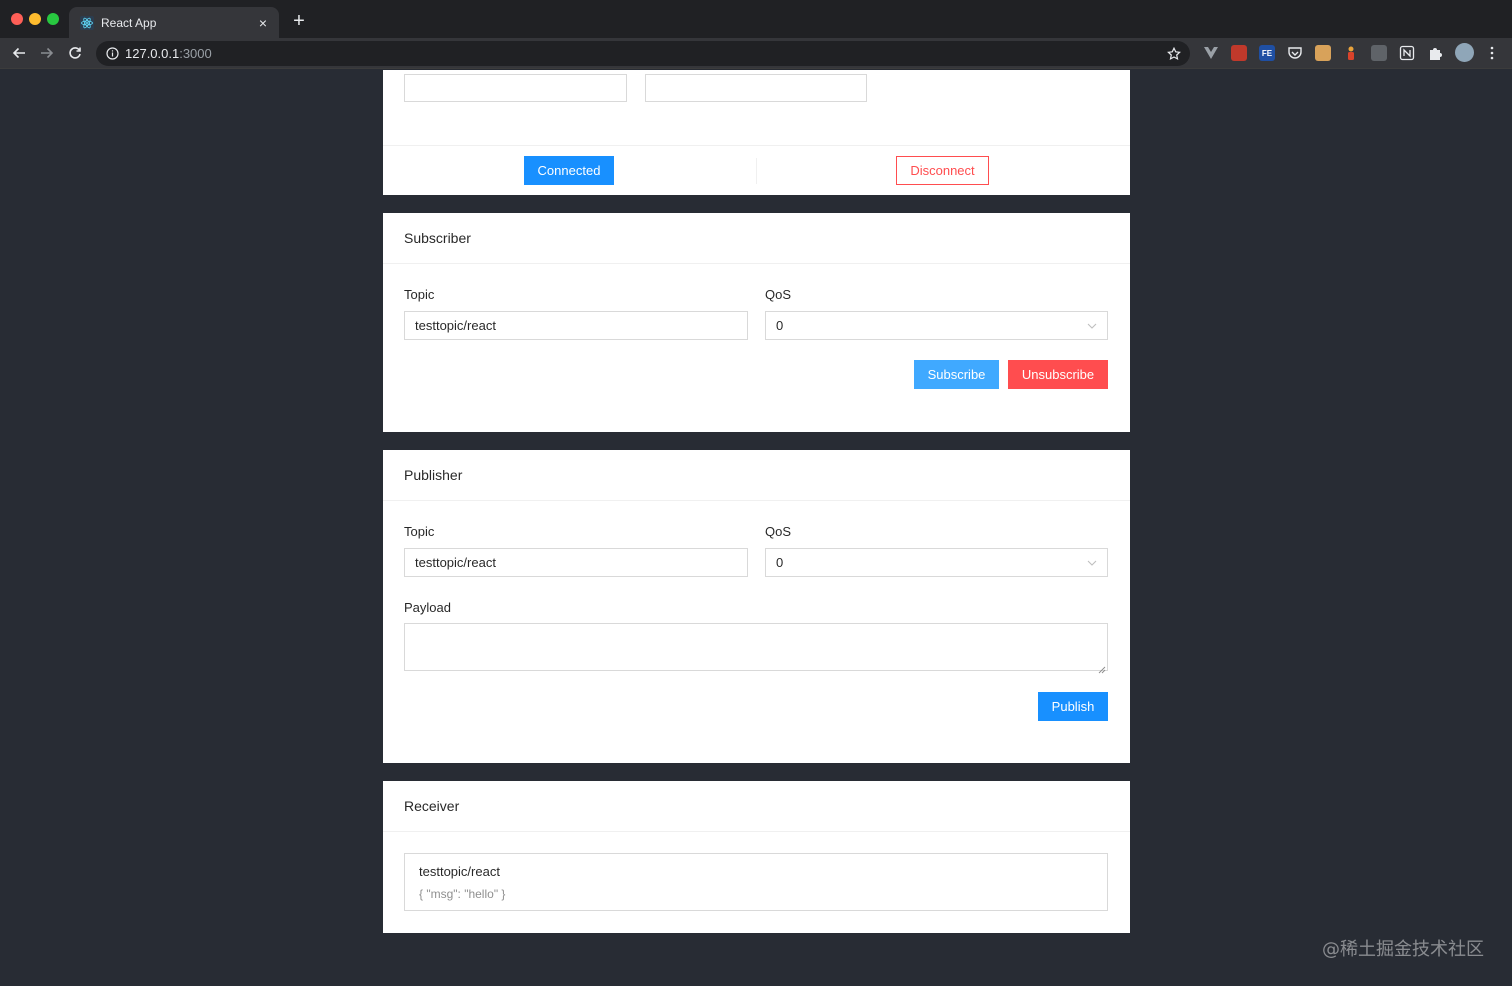 This screenshot has width=1512, height=986. I want to click on vue-devtools-extension-icon, so click(1211, 53).